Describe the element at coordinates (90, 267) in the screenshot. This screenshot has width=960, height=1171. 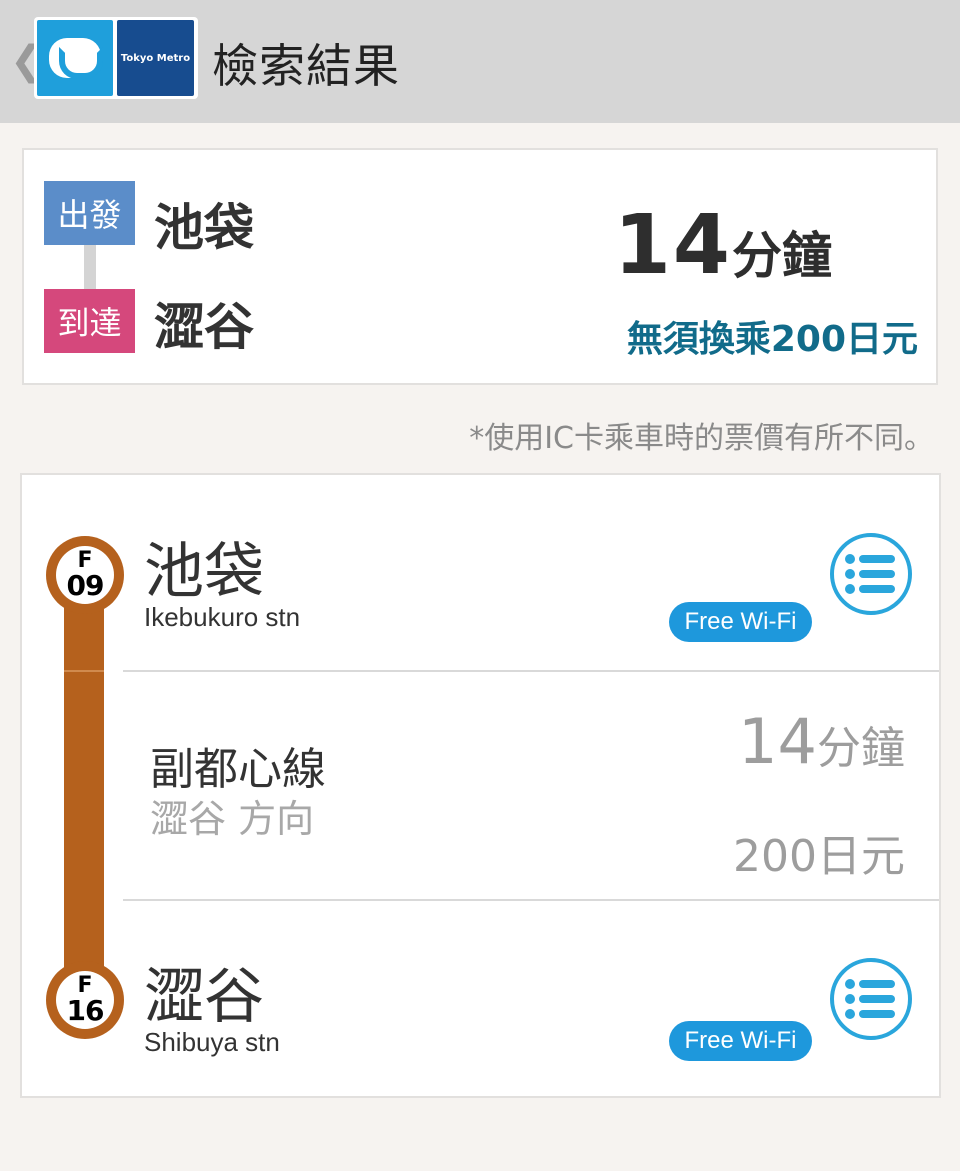
I see `tag-connector` at that location.